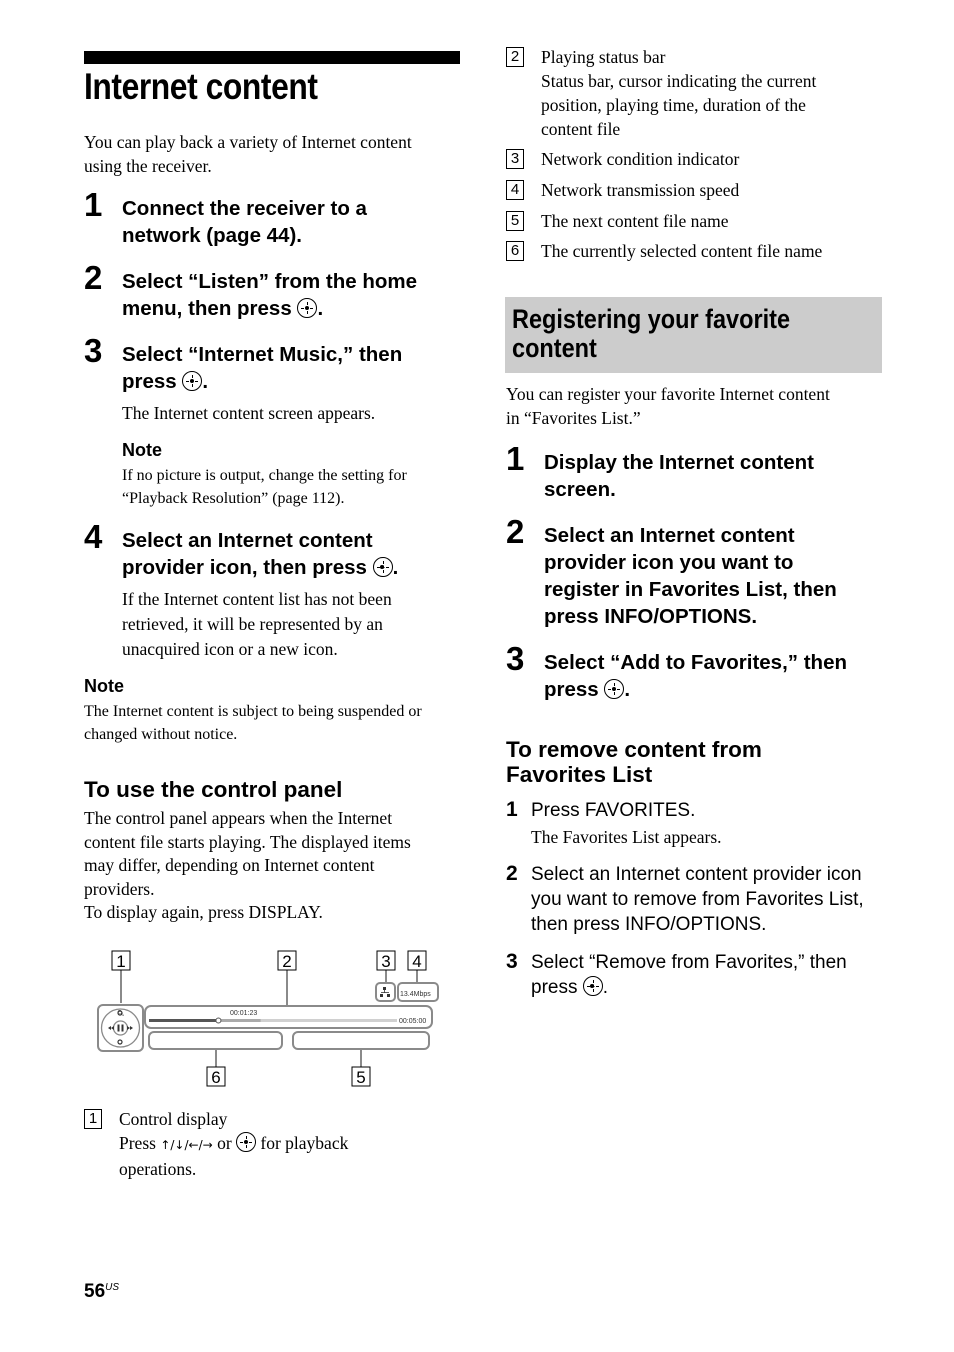 The image size is (954, 1352). What do you see at coordinates (651, 333) in the screenshot?
I see `section-heading: Registering your favorite content` at bounding box center [651, 333].